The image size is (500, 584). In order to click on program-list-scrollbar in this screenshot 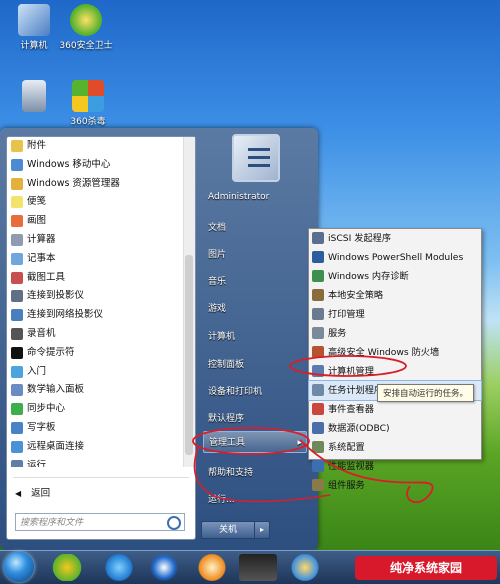, I will do `click(189, 302)`.